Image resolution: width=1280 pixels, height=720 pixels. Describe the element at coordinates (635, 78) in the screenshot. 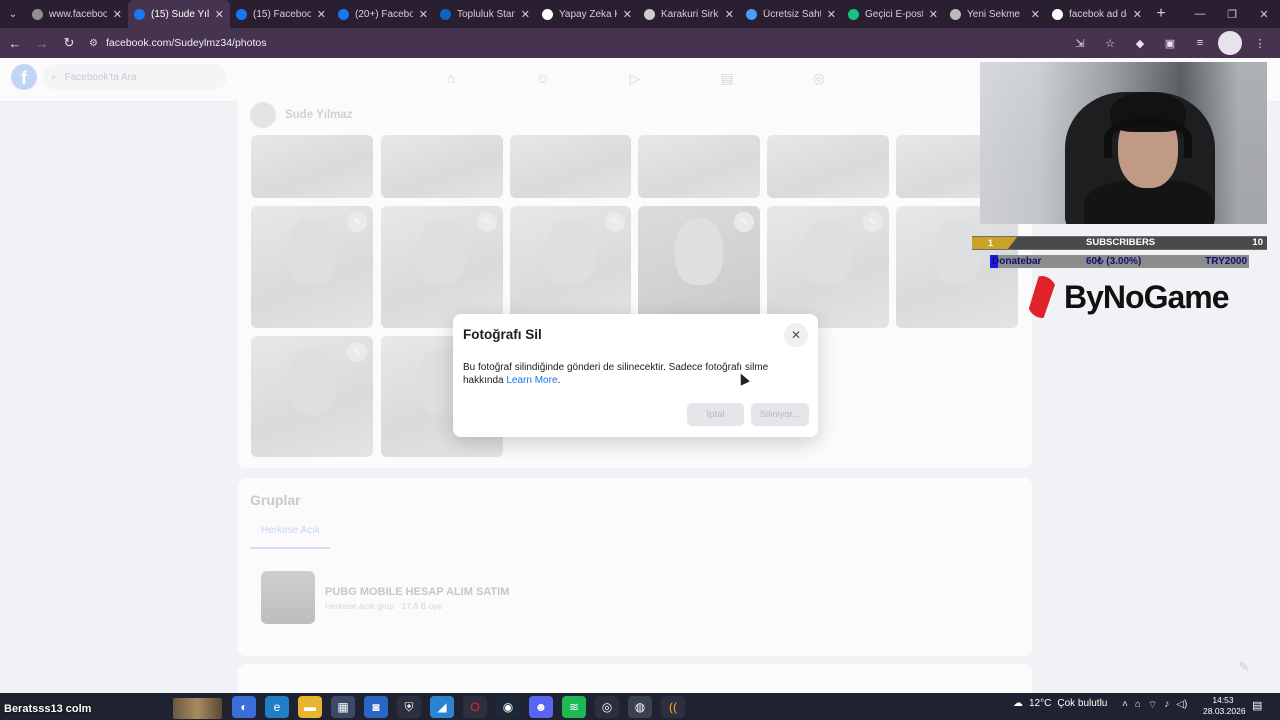

I see `video-icon: ▷` at that location.